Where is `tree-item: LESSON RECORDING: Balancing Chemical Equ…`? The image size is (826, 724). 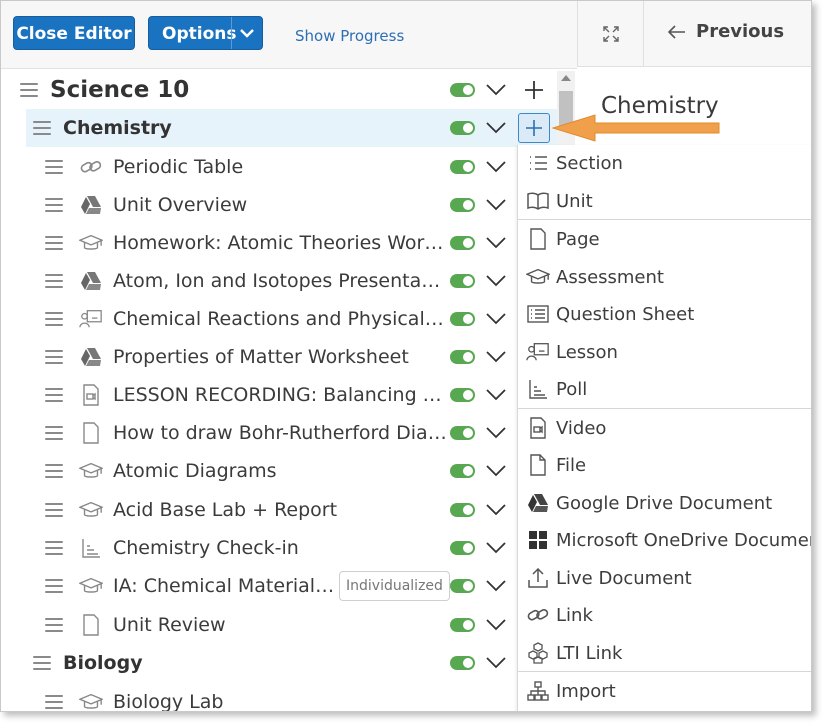 tree-item: LESSON RECORDING: Balancing Chemical Equ… is located at coordinates (281, 395).